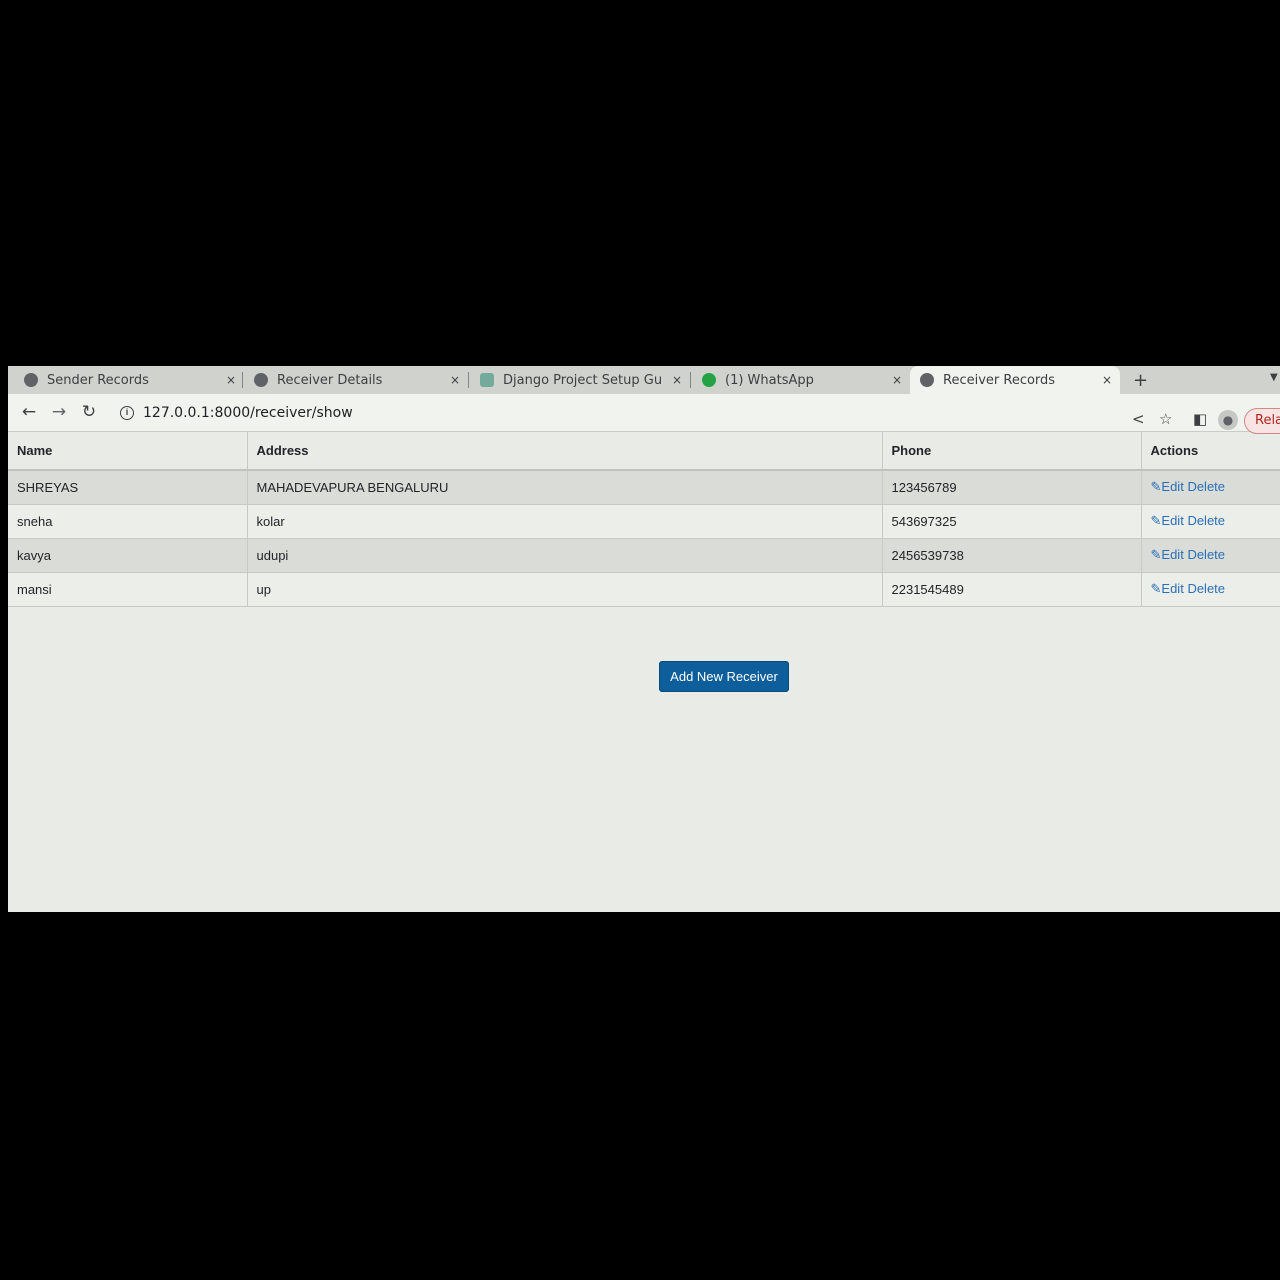 The width and height of the screenshot is (1280, 1280). I want to click on tab-title: Receiver Records, so click(999, 380).